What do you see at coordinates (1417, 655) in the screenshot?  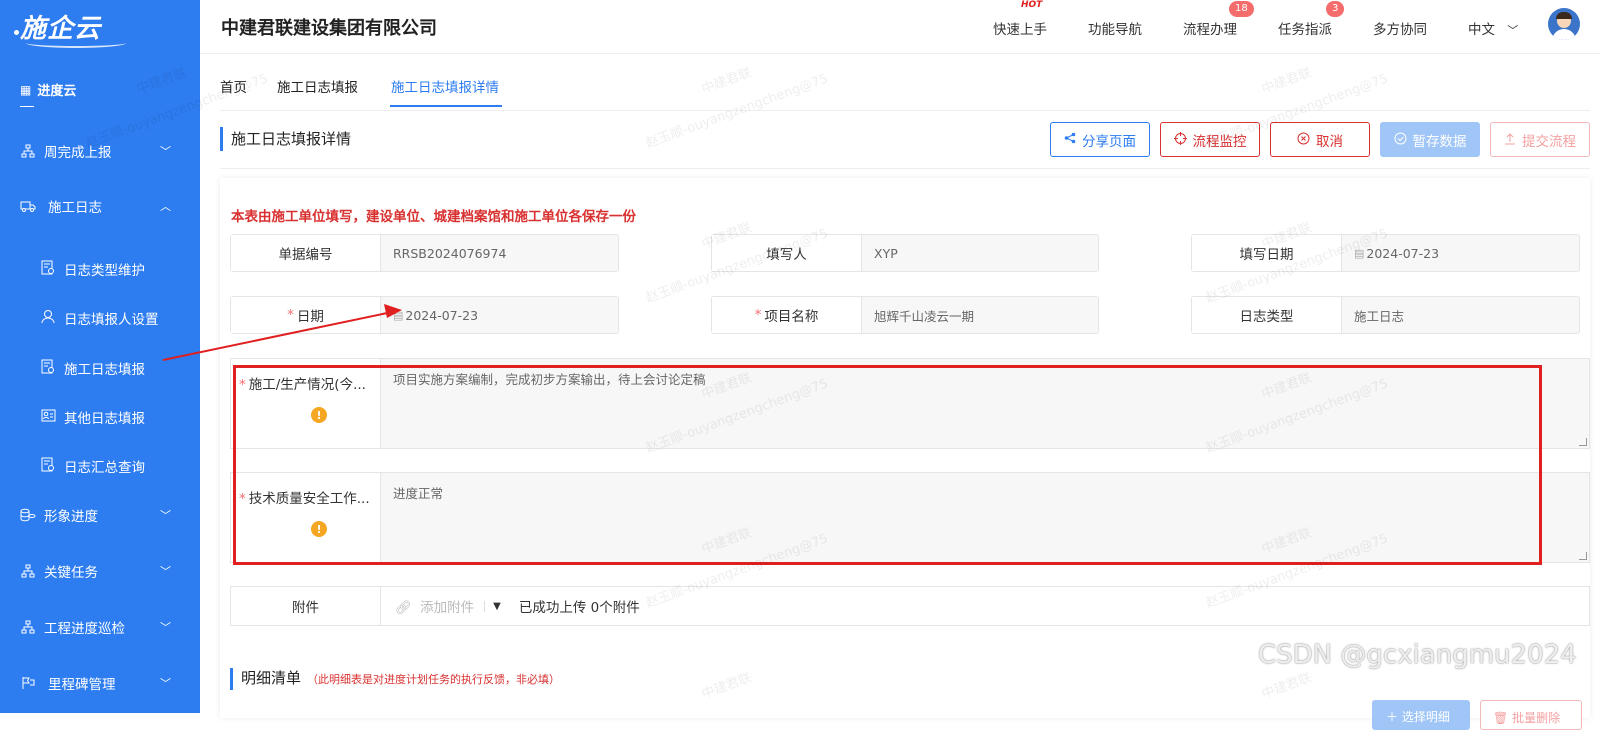 I see `csdn-watermark: CSDN @gcxiangmu2024` at bounding box center [1417, 655].